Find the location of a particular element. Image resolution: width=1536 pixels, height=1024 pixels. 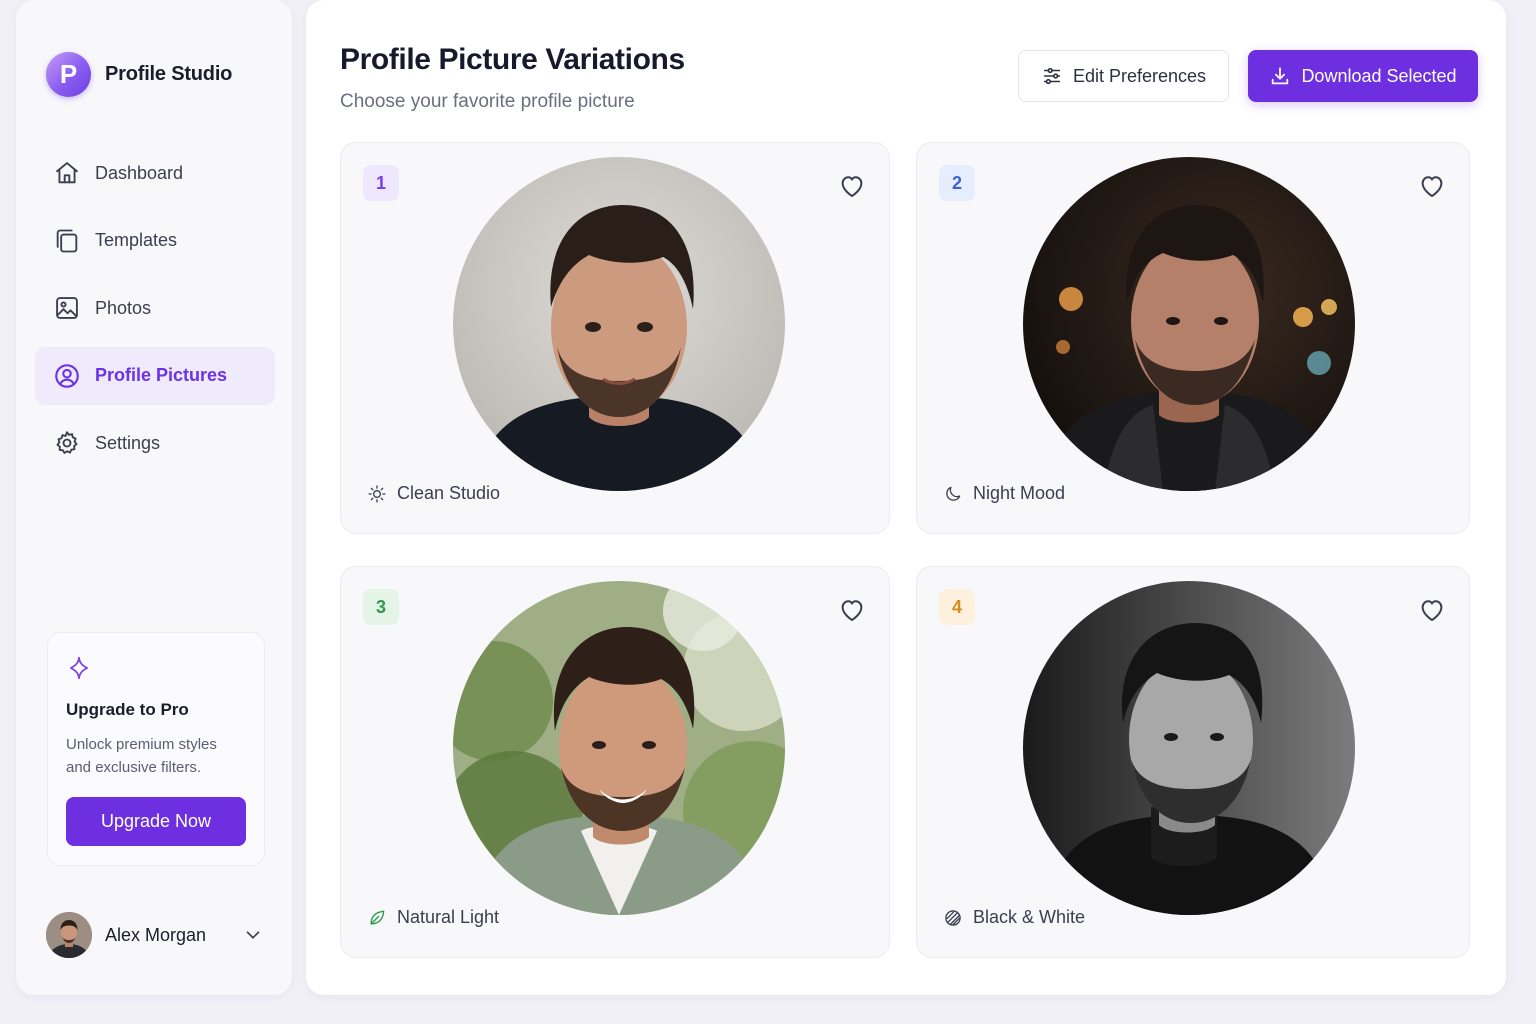

sidebar-item-photos: Photos is located at coordinates (155, 308).